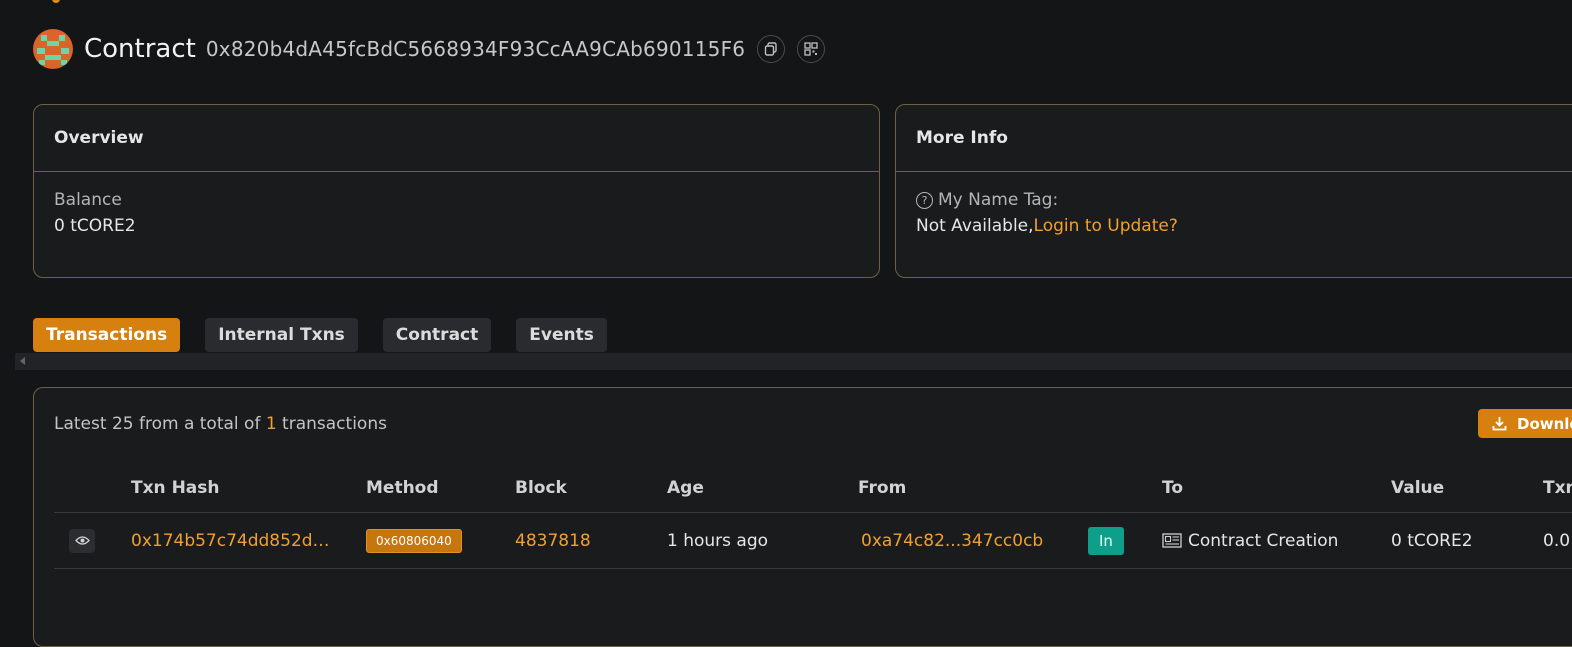 This screenshot has width=1572, height=647. Describe the element at coordinates (793, 361) in the screenshot. I see `horizontal-scrollbar` at that location.